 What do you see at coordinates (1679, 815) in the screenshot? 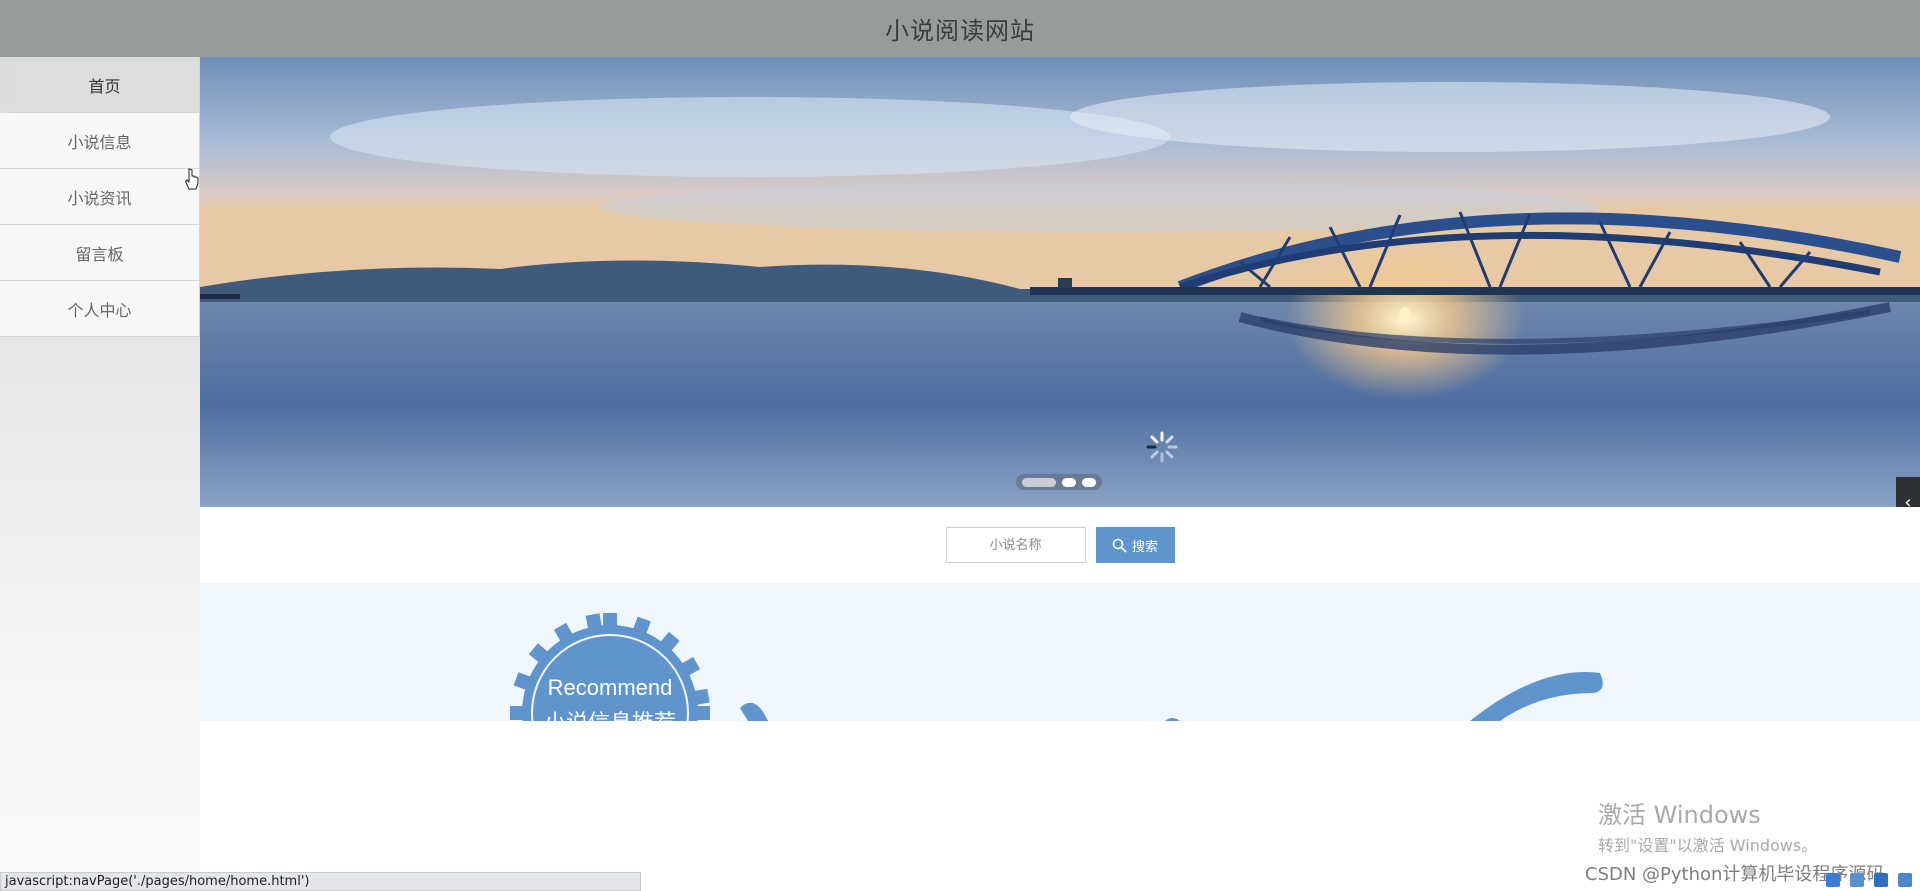
I see `watermark-line1: 激活 Windows` at bounding box center [1679, 815].